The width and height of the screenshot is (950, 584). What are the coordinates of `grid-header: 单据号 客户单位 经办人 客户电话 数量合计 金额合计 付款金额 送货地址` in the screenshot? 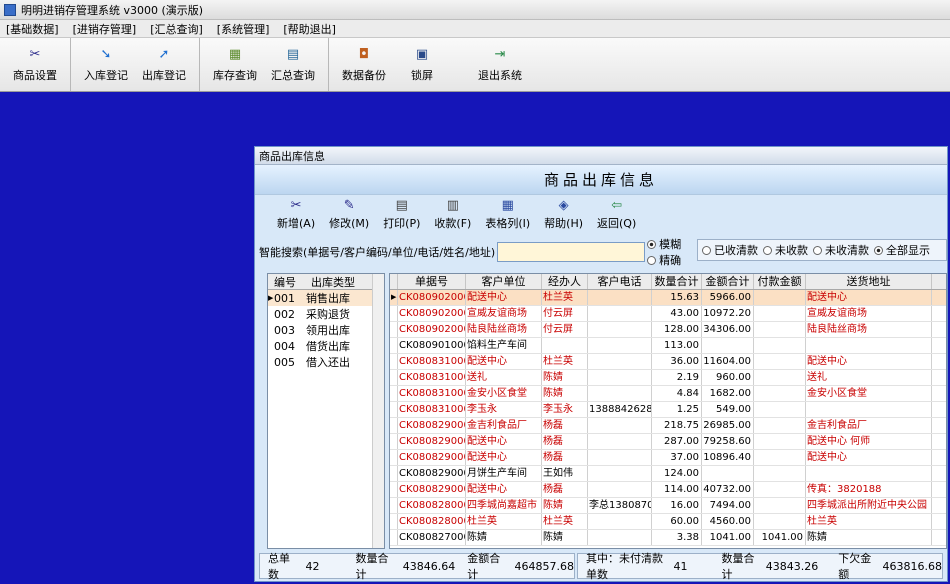 It's located at (668, 282).